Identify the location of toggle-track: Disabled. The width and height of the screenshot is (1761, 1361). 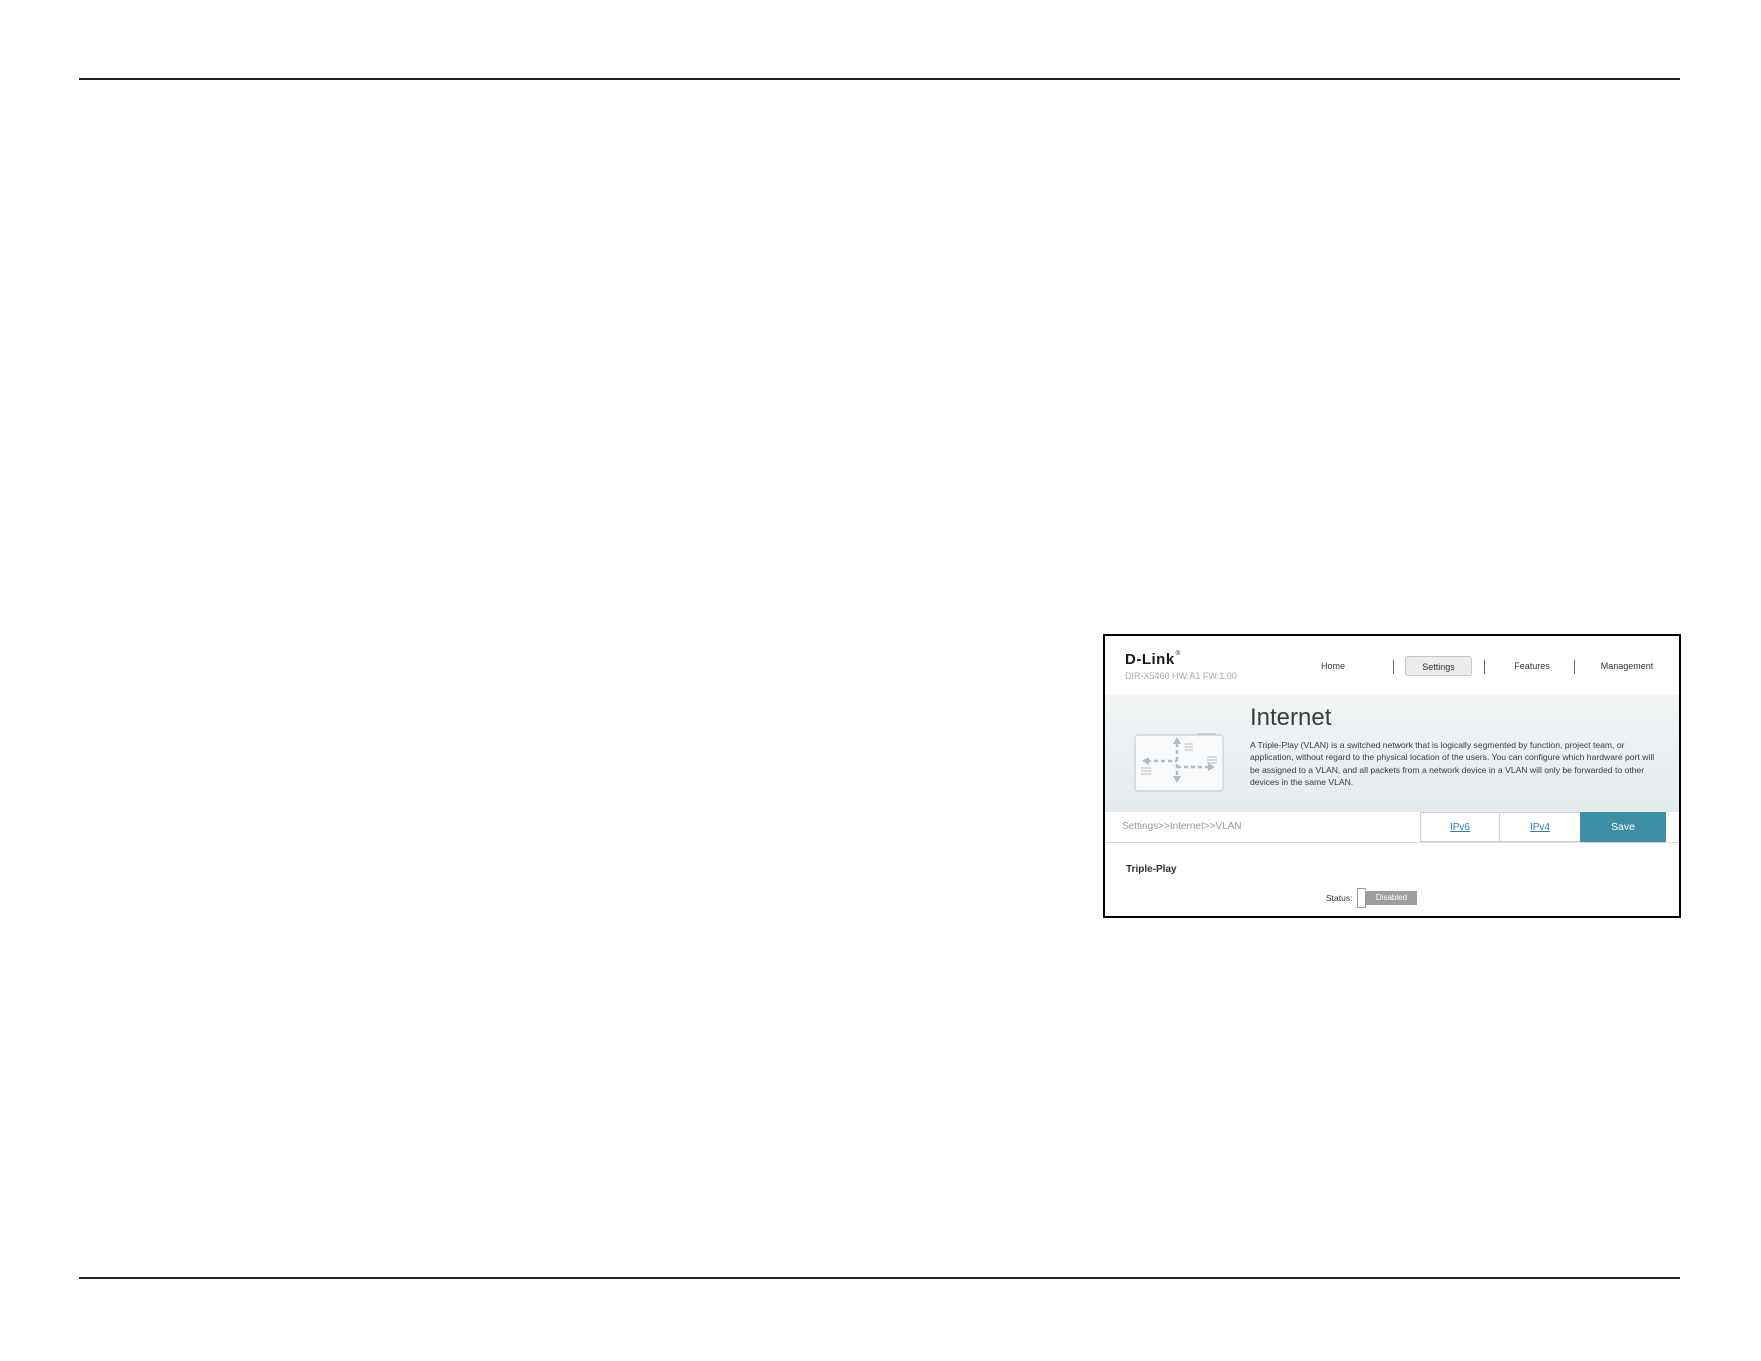
(1391, 898).